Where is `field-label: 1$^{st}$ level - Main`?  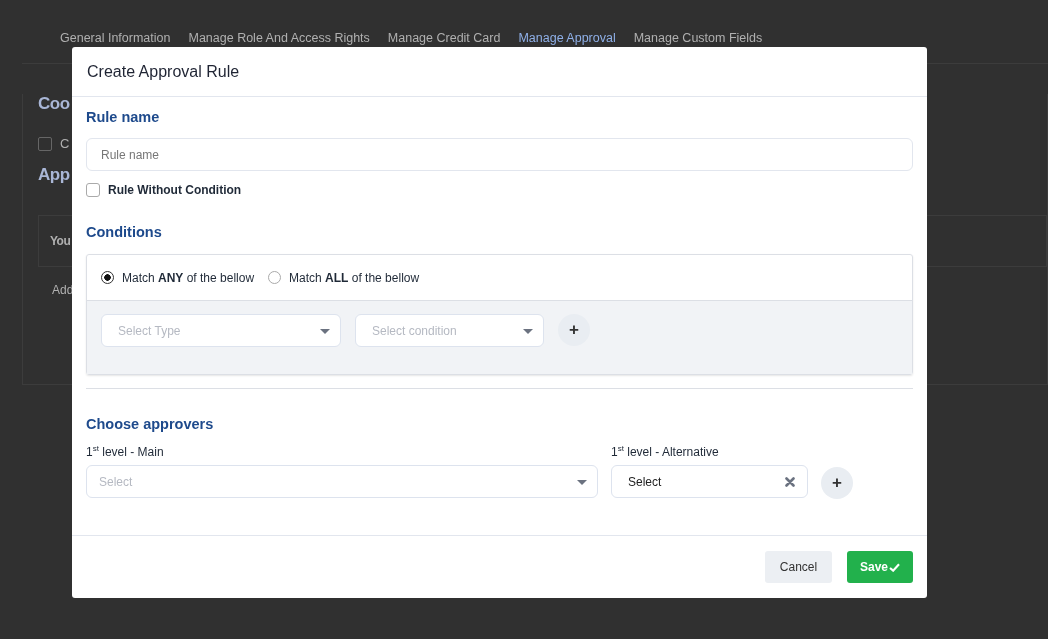 field-label: 1$^{st}$ level - Main is located at coordinates (125, 451).